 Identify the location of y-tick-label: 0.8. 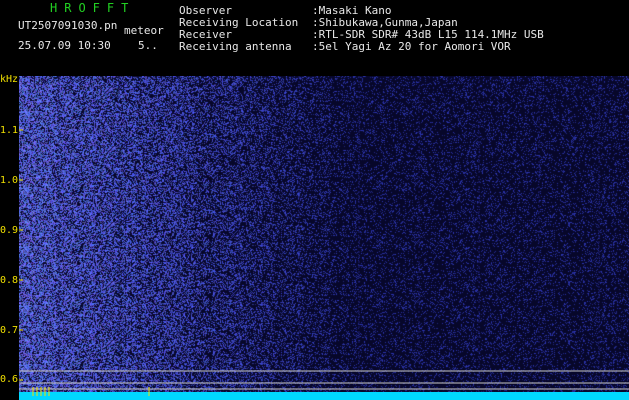
(9, 280).